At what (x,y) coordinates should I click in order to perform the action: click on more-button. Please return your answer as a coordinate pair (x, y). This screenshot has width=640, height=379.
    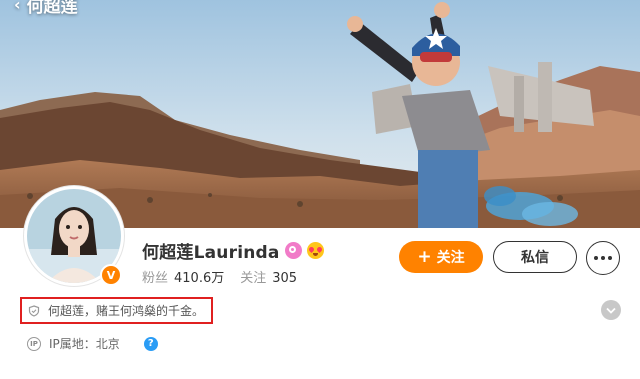
    Looking at the image, I should click on (603, 258).